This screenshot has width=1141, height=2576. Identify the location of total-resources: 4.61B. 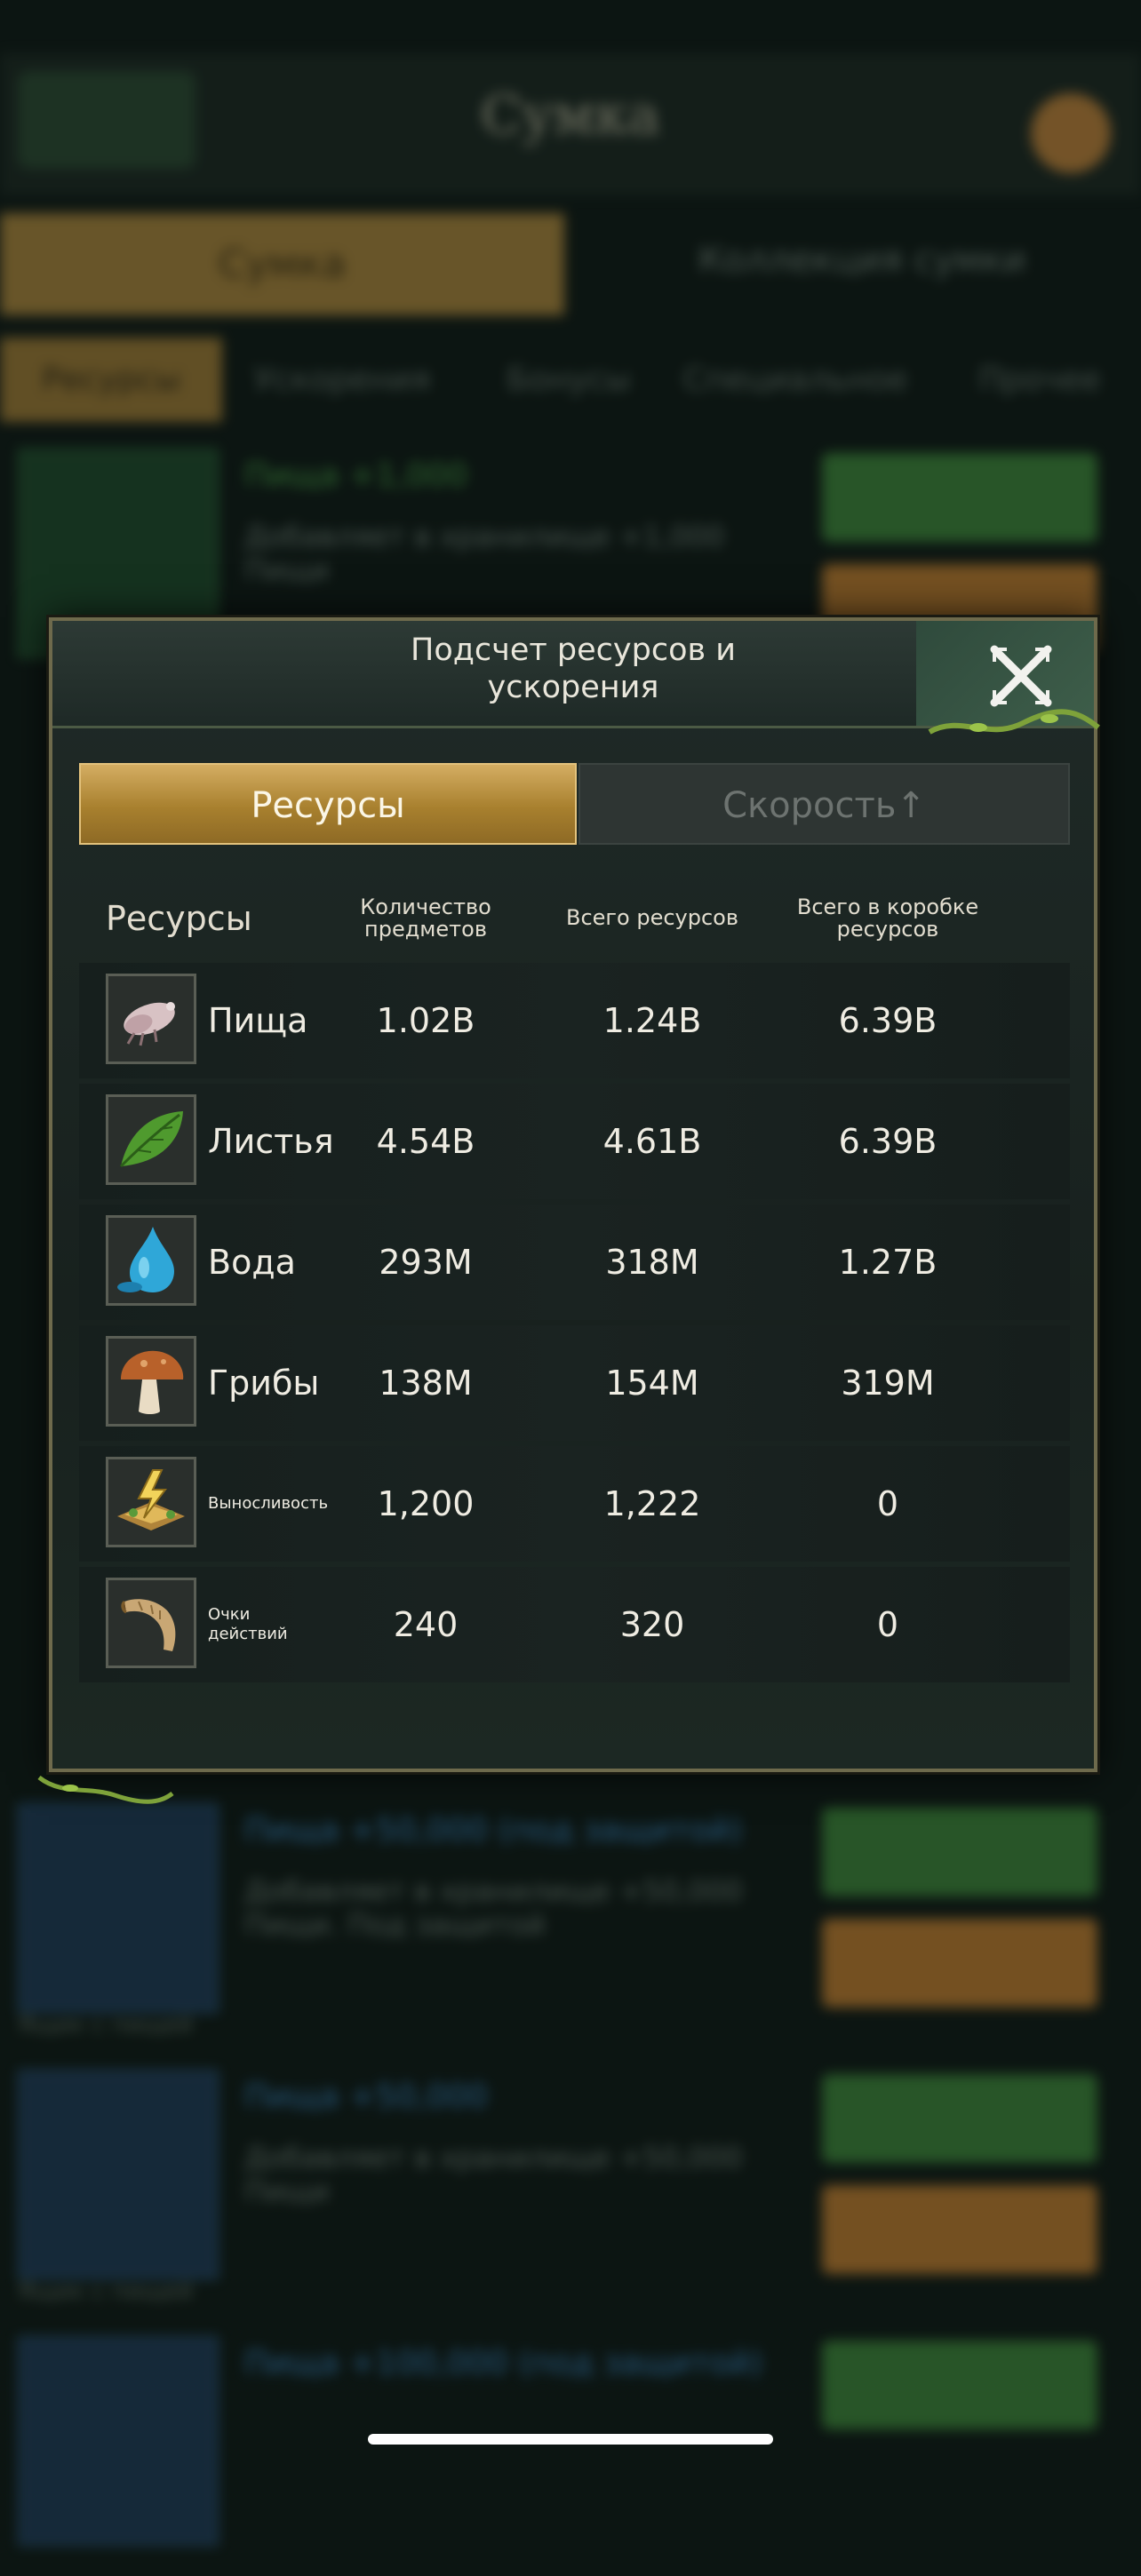
(652, 1141).